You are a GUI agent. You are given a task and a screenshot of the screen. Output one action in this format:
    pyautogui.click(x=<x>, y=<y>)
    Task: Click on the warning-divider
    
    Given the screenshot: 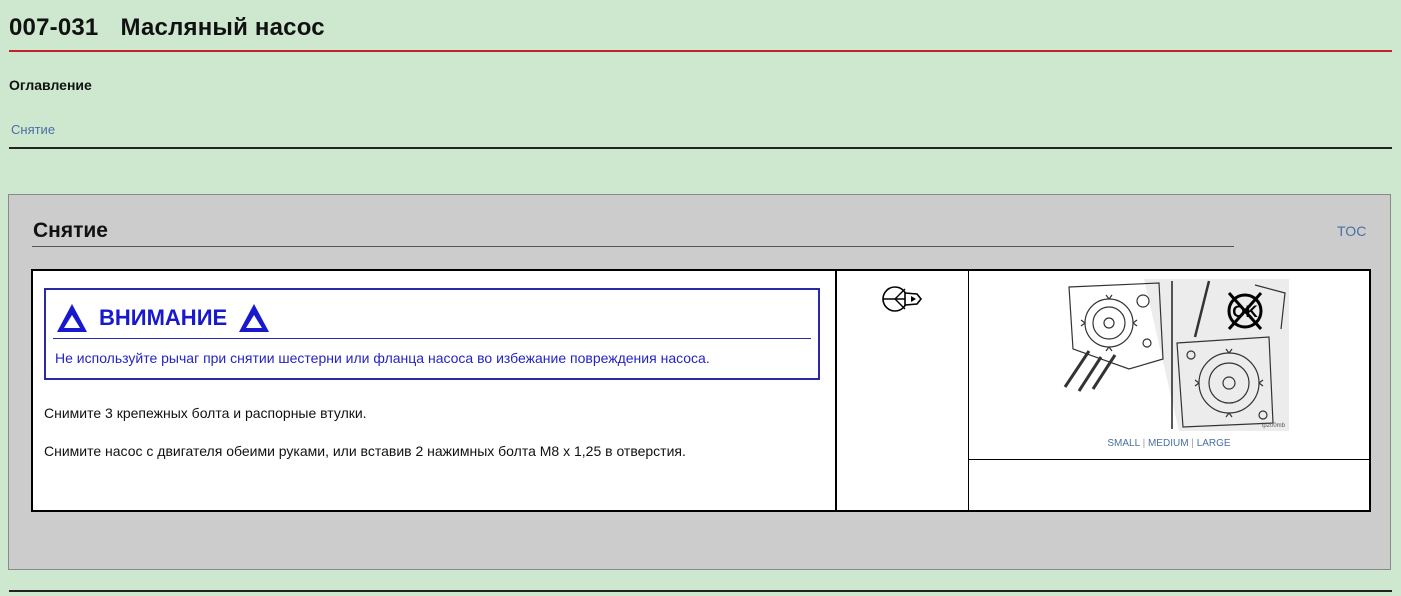 What is the action you would take?
    pyautogui.click(x=432, y=338)
    